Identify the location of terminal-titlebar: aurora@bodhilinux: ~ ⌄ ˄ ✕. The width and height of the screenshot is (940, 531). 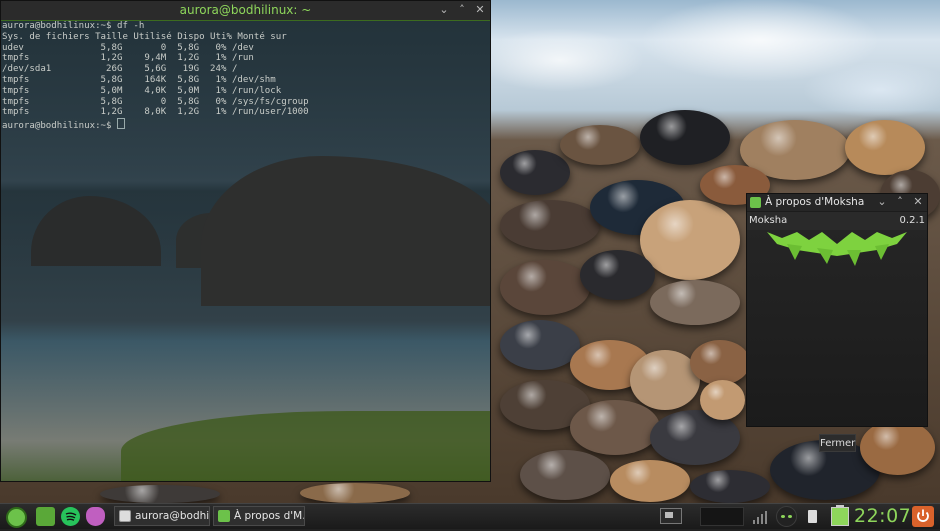
(245, 11).